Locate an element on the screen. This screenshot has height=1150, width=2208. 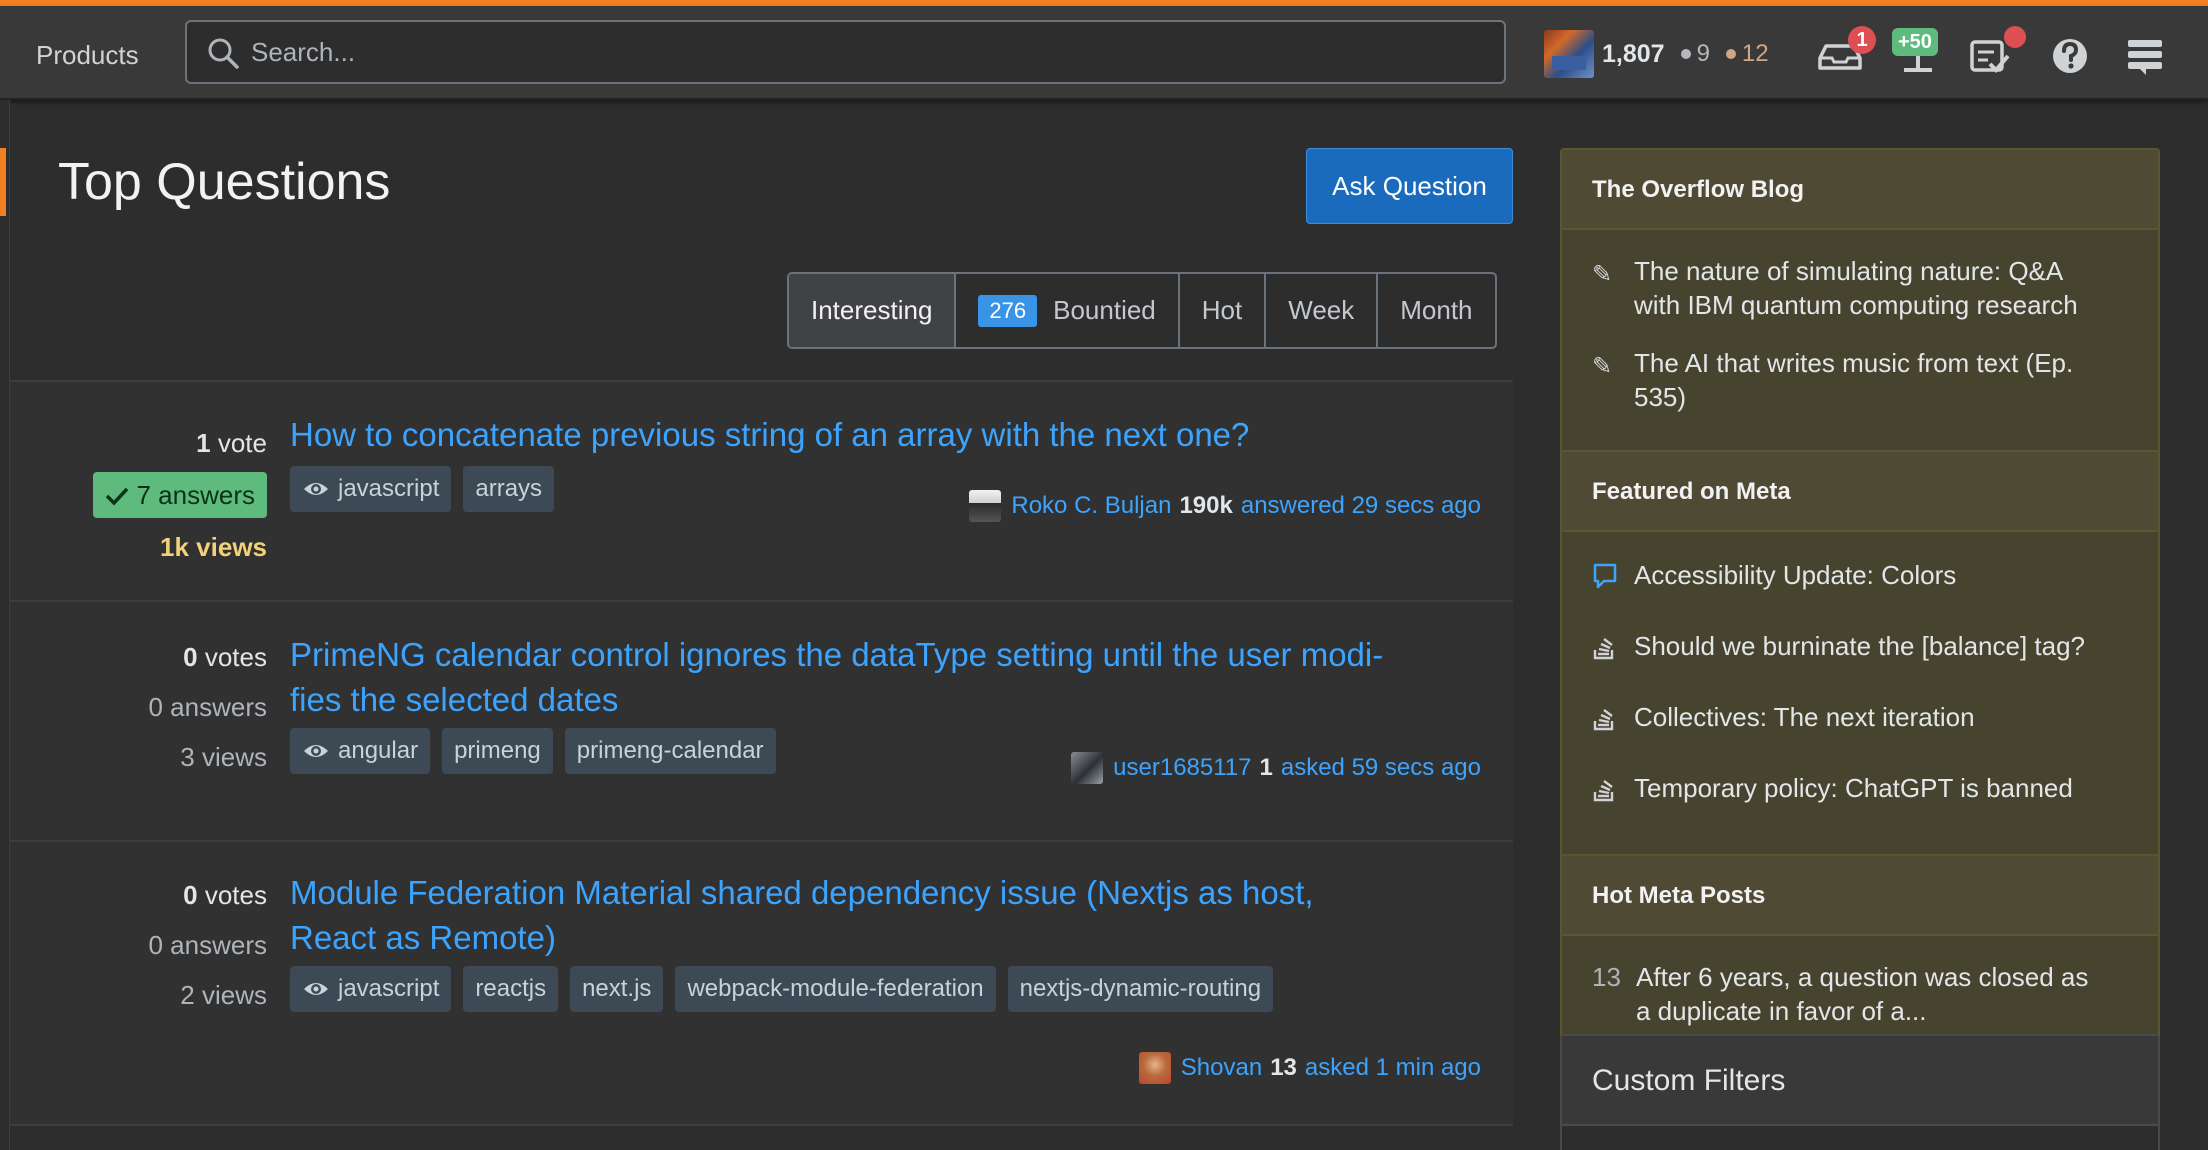
question-owner: Shovan 13 asked 1 min ago is located at coordinates (1309, 1068).